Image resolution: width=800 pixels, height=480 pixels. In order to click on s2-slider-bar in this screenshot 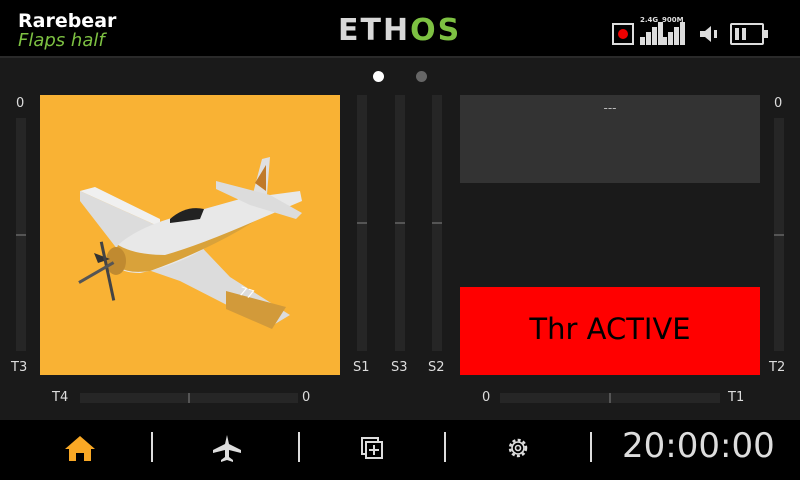, I will do `click(437, 223)`.